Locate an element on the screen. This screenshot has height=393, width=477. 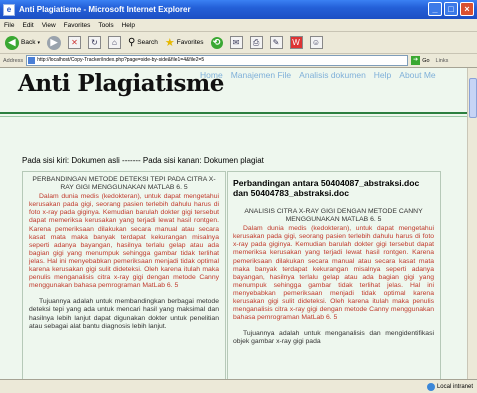
nav-about-me: About Me is located at coordinates (417, 75).